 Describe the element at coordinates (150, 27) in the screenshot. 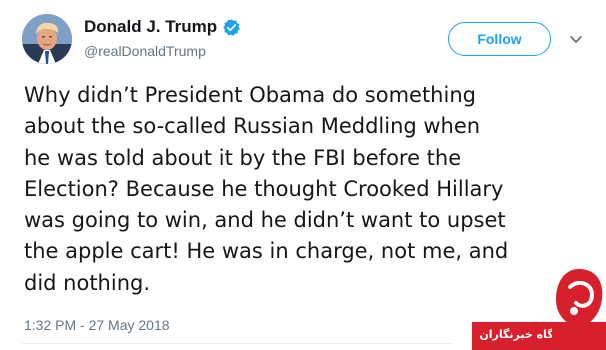

I see `author-display-name: Donald J. Trump` at that location.